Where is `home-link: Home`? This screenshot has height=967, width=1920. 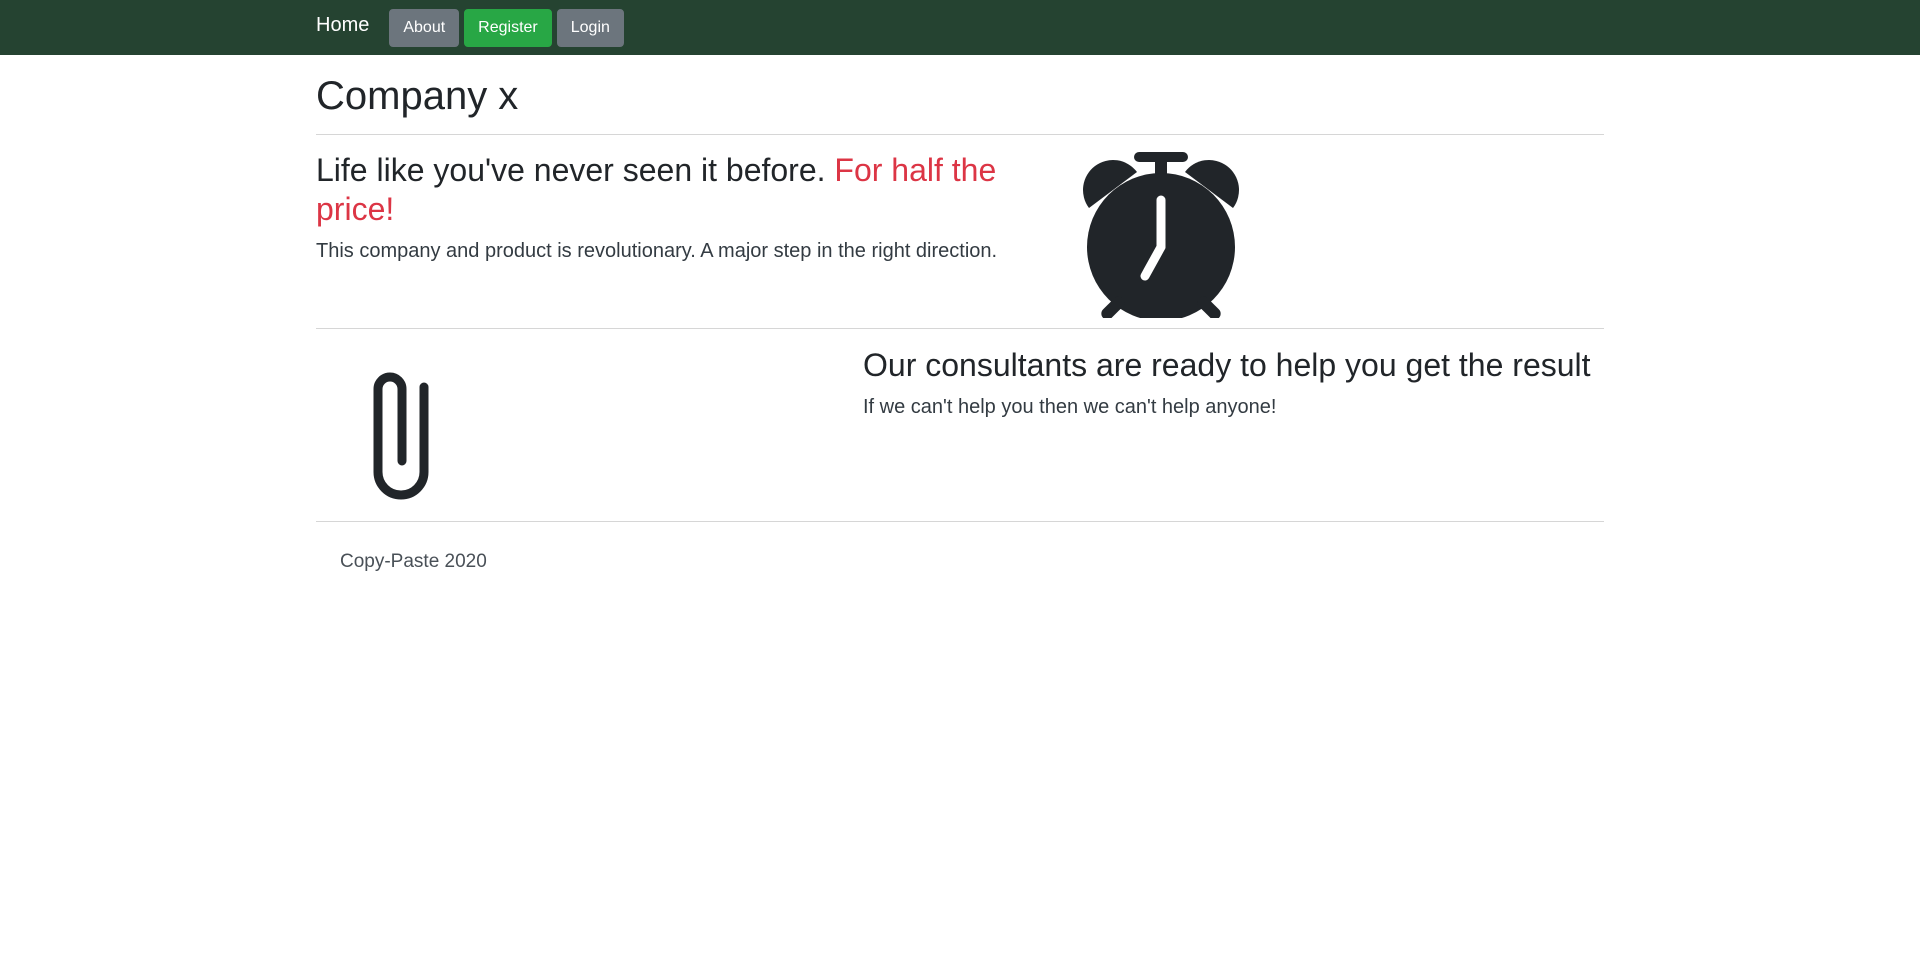
home-link: Home is located at coordinates (342, 25).